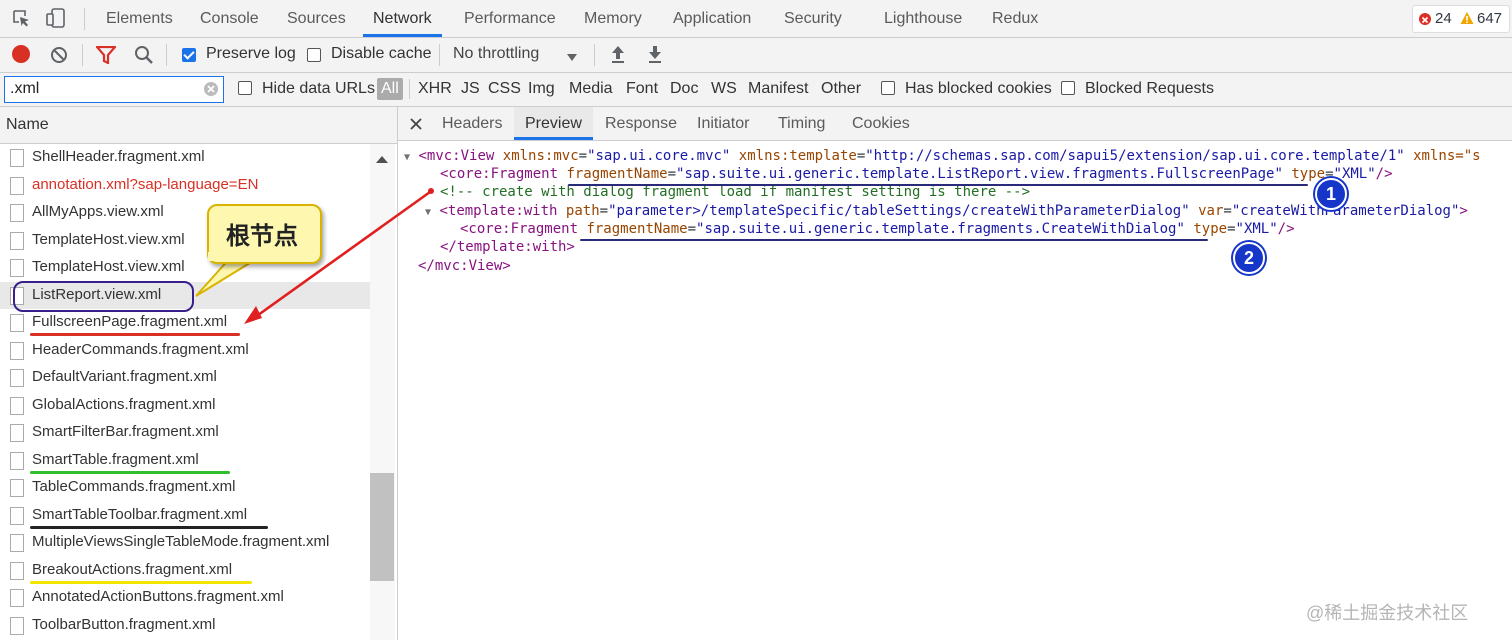 The image size is (1512, 640). Describe the element at coordinates (103, 296) in the screenshot. I see `annotation-oval` at that location.